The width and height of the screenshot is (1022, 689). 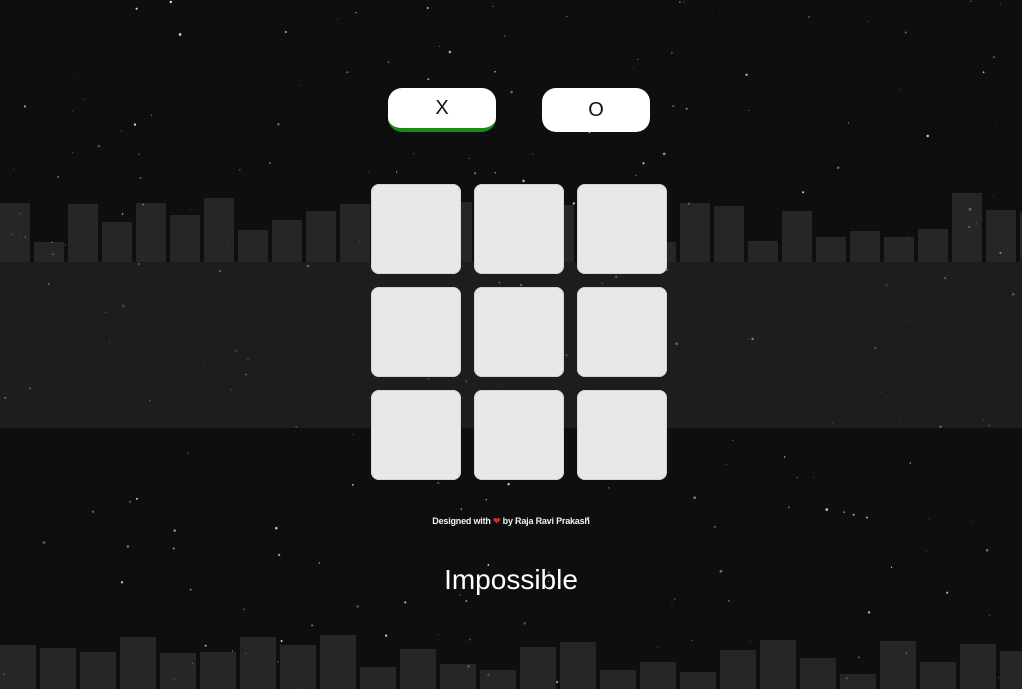 I want to click on designer-credit: Designed with ❤ by Raja Ravi Prakash, so click(x=511, y=521).